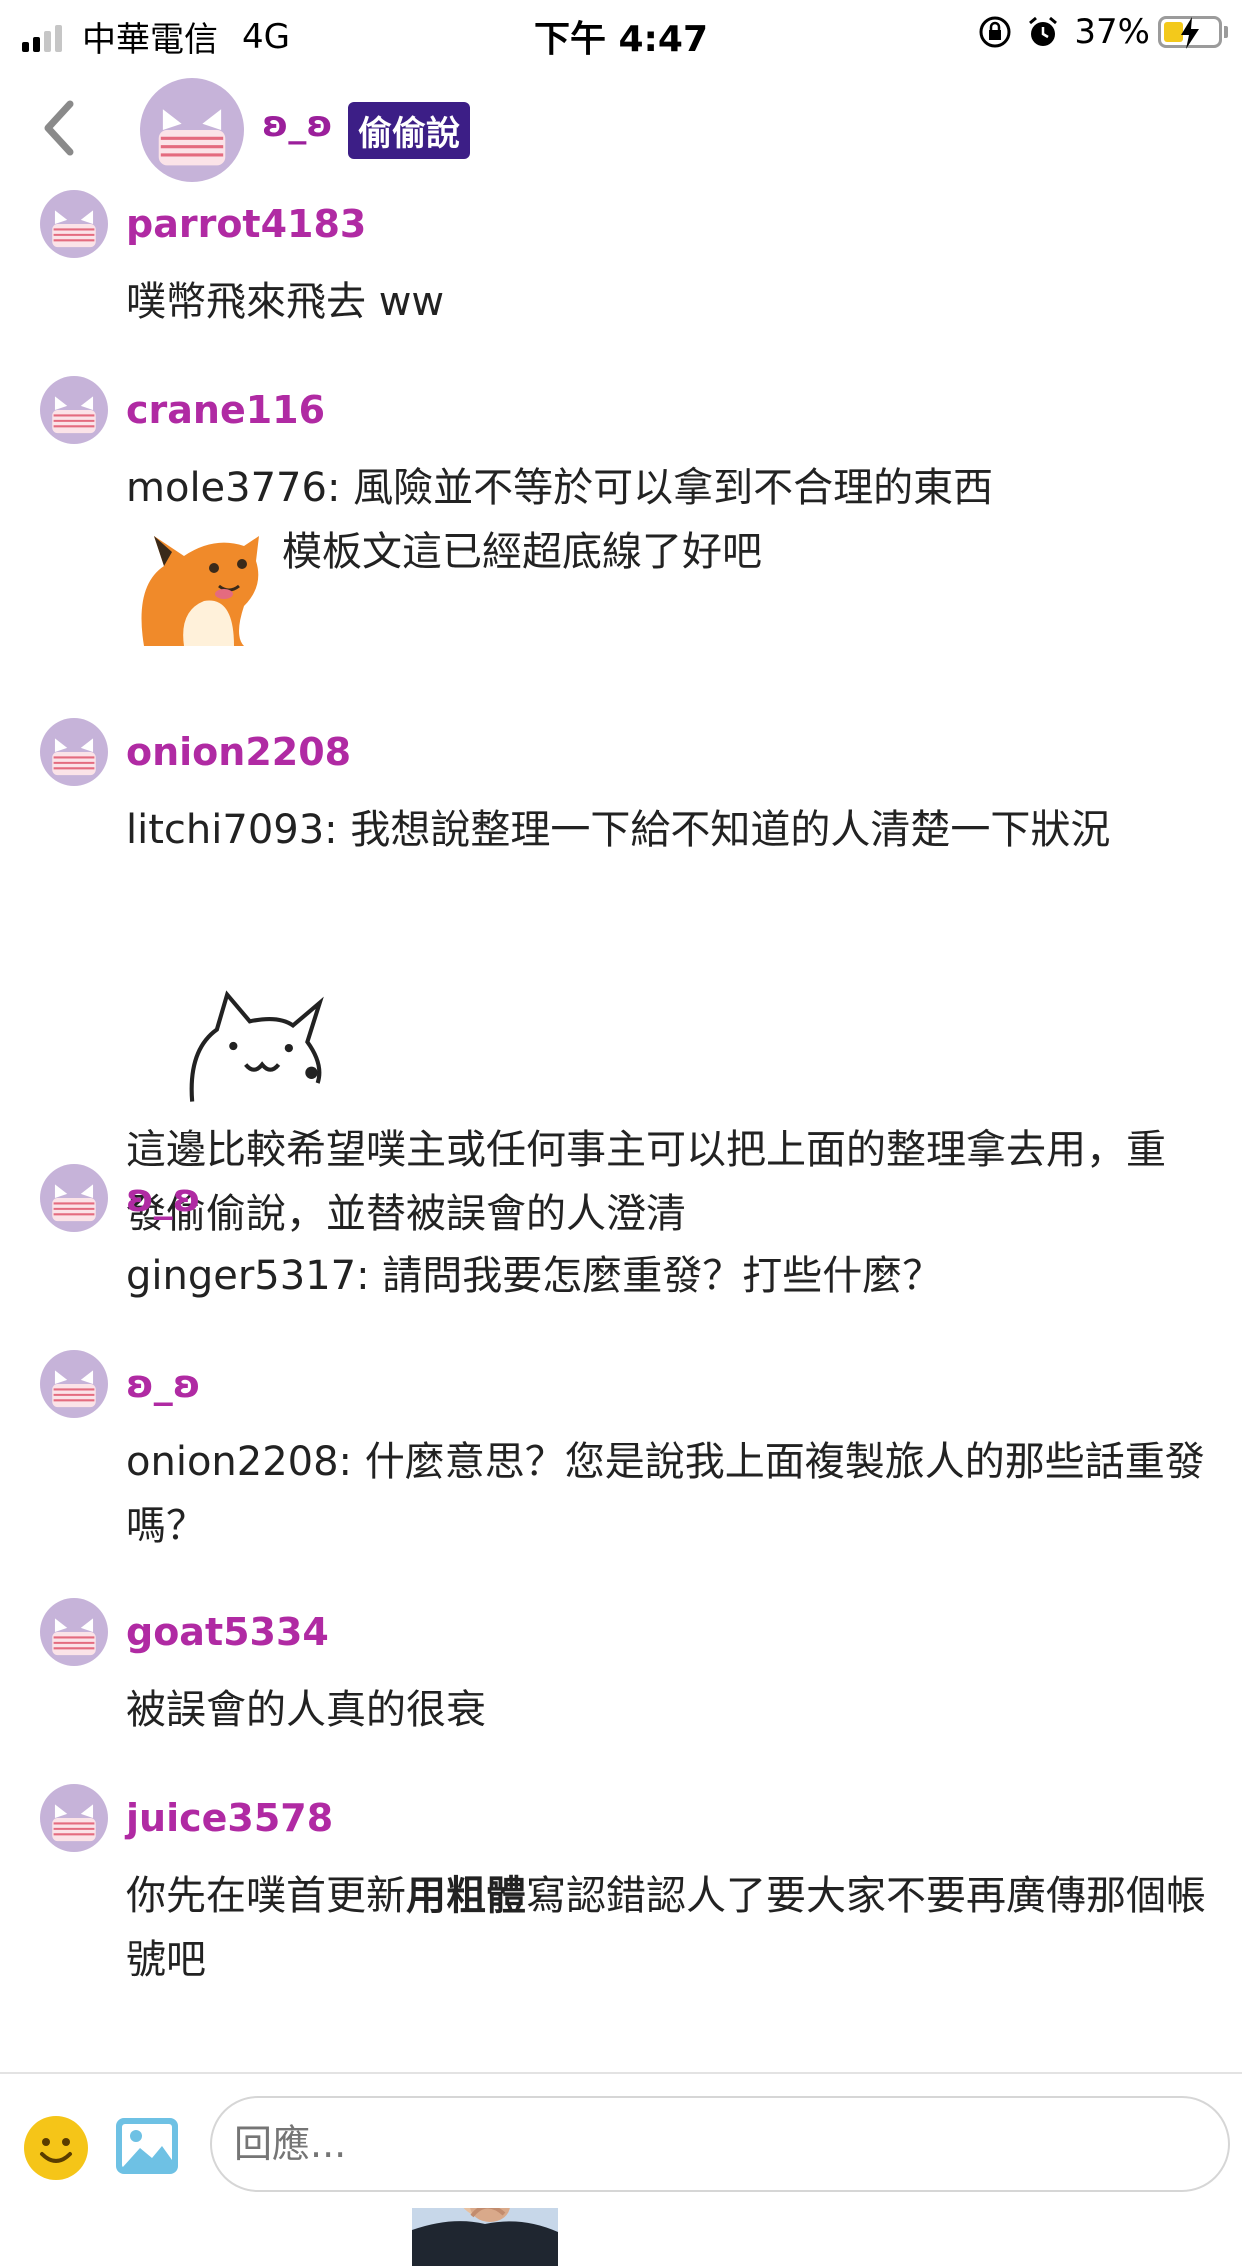 Image resolution: width=1242 pixels, height=2266 pixels. What do you see at coordinates (256, 1046) in the screenshot?
I see `cat-sticker-image` at bounding box center [256, 1046].